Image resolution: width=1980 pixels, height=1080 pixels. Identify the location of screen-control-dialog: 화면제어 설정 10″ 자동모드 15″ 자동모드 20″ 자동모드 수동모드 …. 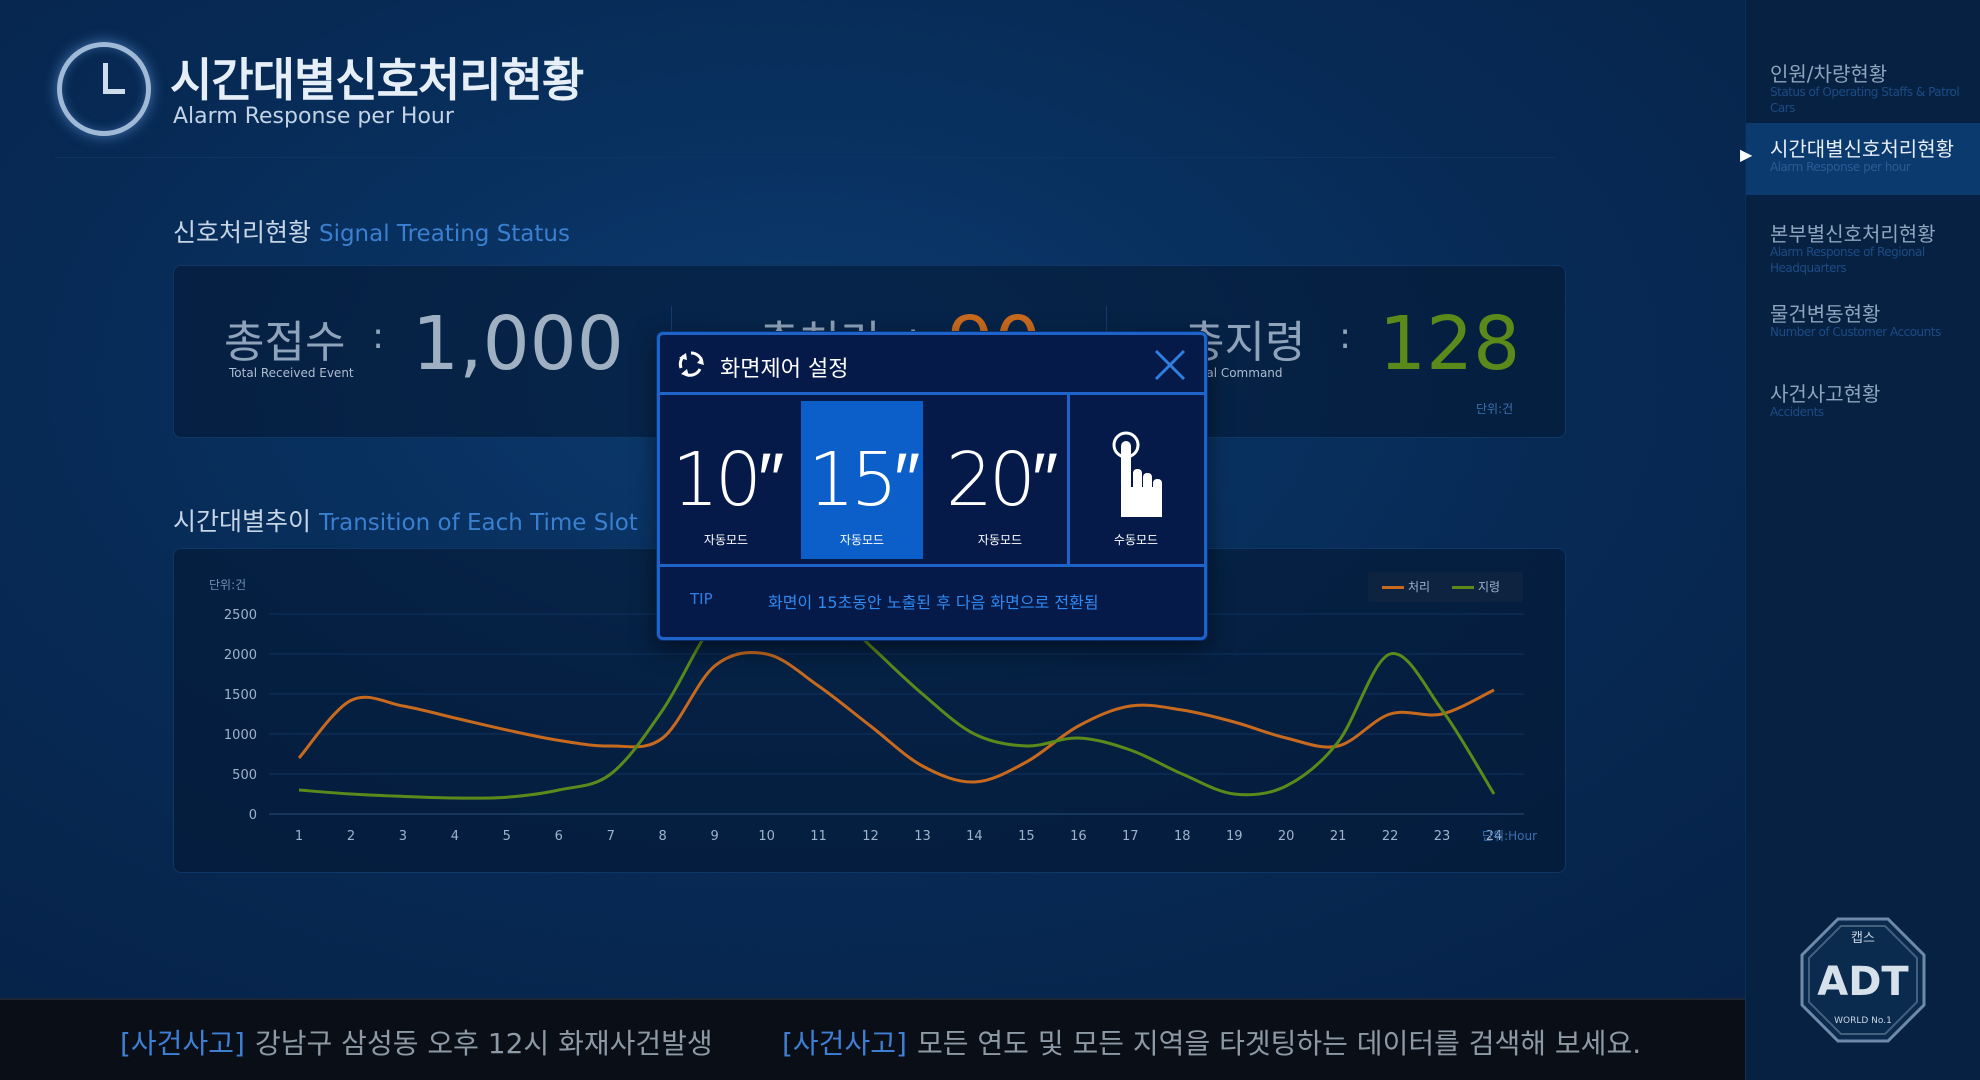
(932, 486).